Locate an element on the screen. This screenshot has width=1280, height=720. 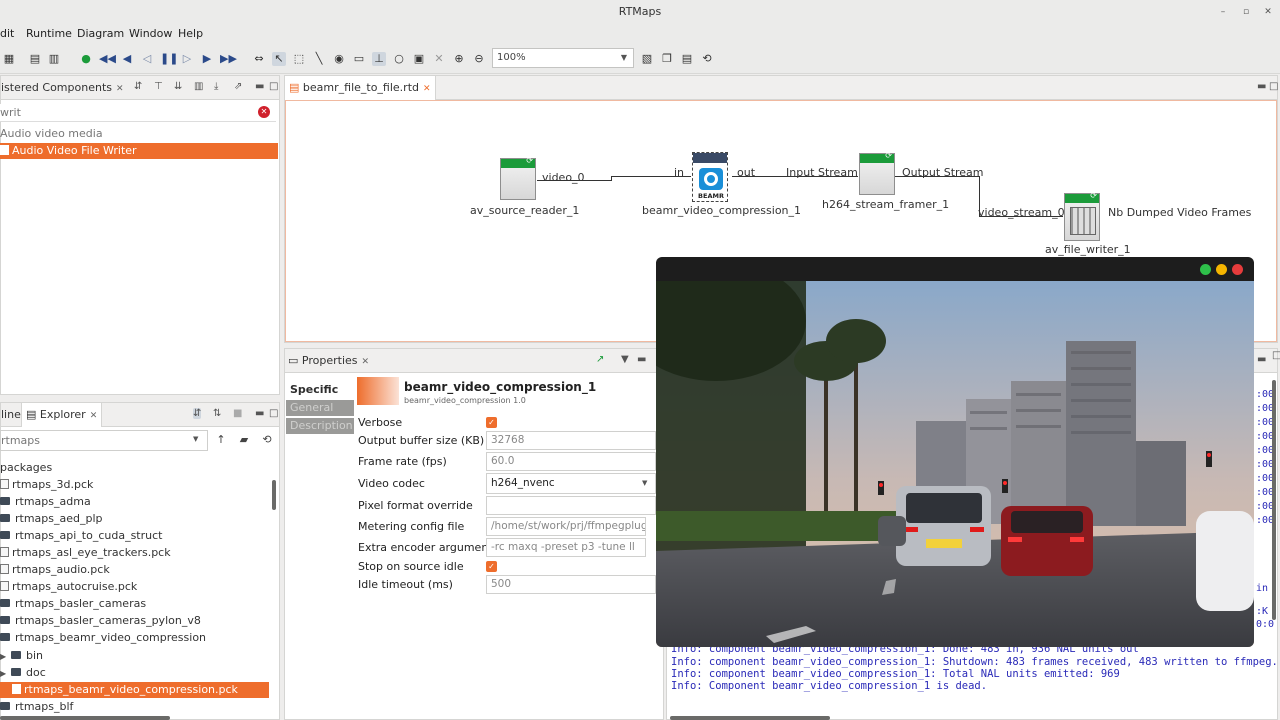
port-output-stream: Output Stream is located at coordinates (943, 172).